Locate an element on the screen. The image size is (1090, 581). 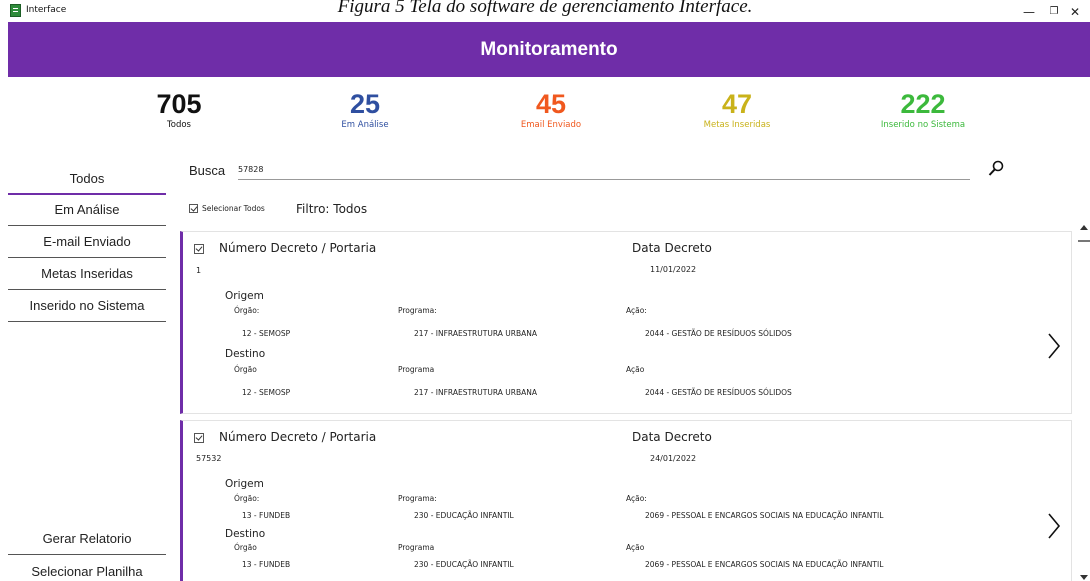
generate-report-button: Gerar Relatorio is located at coordinates (87, 539).